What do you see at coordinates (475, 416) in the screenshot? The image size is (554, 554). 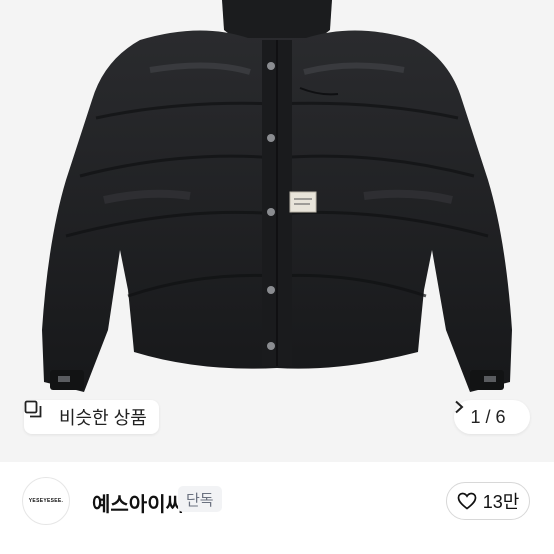 I see `image-current: 1` at bounding box center [475, 416].